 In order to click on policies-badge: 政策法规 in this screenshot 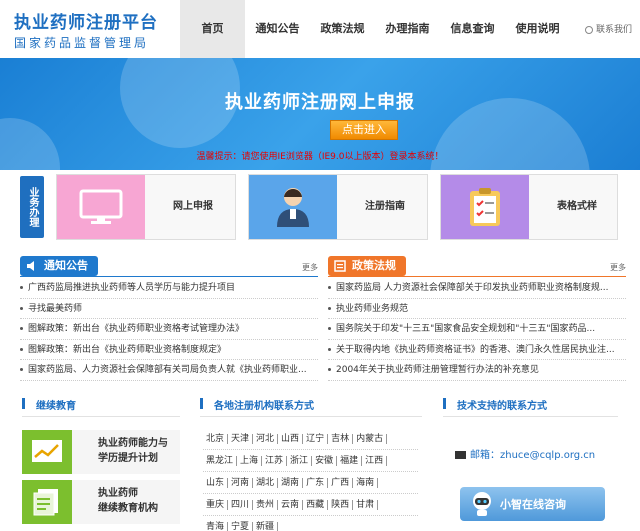, I will do `click(367, 266)`.